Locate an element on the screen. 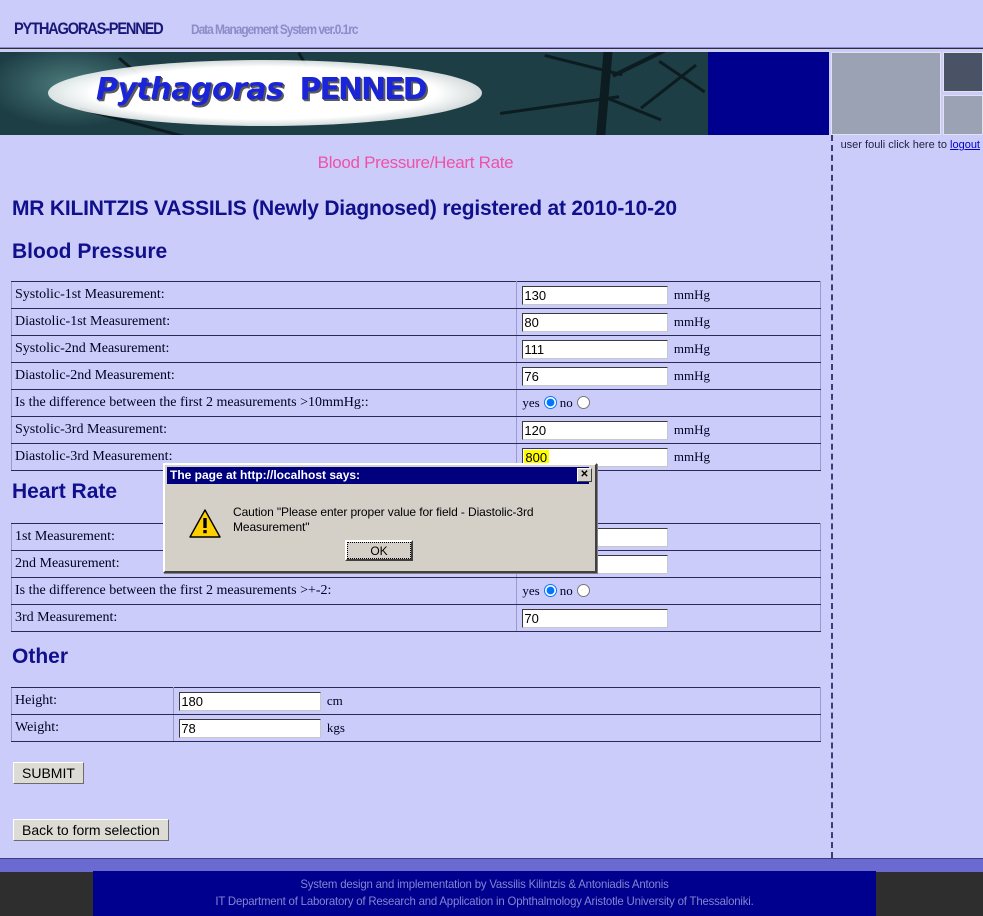 Image resolution: width=983 pixels, height=916 pixels. hr-diff-no-radio is located at coordinates (583, 591).